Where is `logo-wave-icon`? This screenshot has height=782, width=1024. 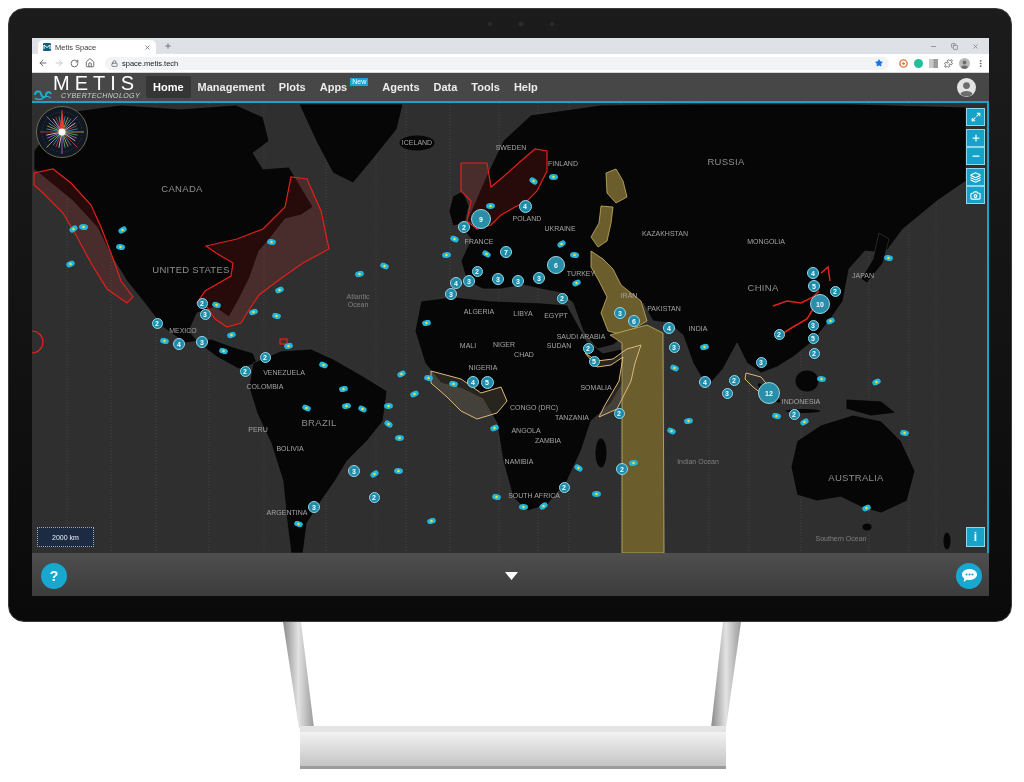 logo-wave-icon is located at coordinates (43, 94).